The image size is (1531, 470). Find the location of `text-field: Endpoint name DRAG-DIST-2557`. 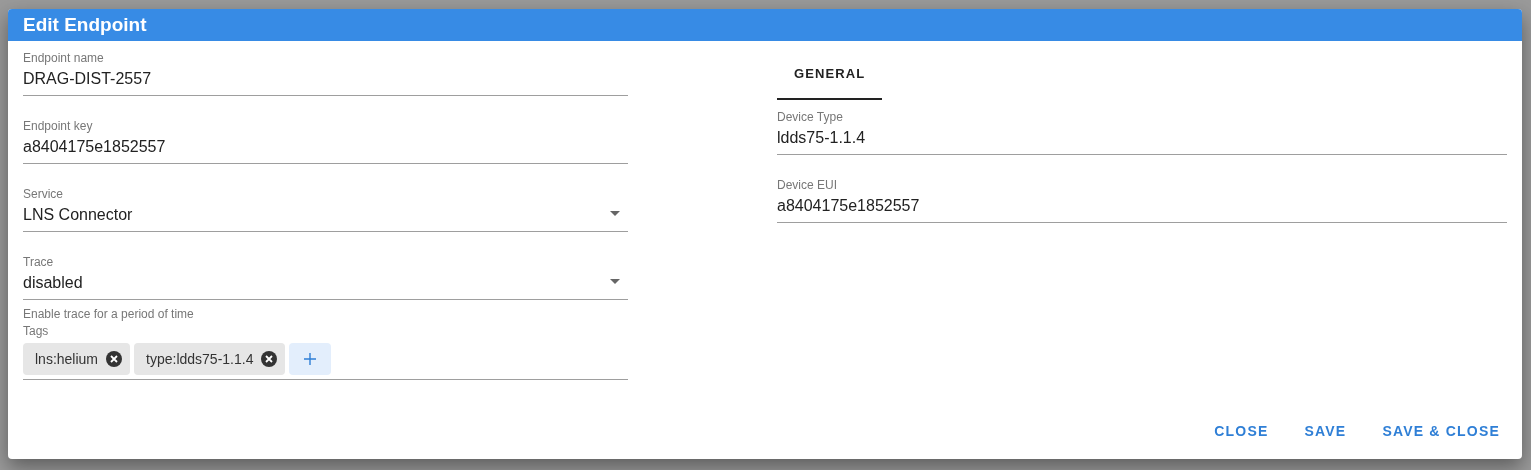

text-field: Endpoint name DRAG-DIST-2557 is located at coordinates (325, 73).